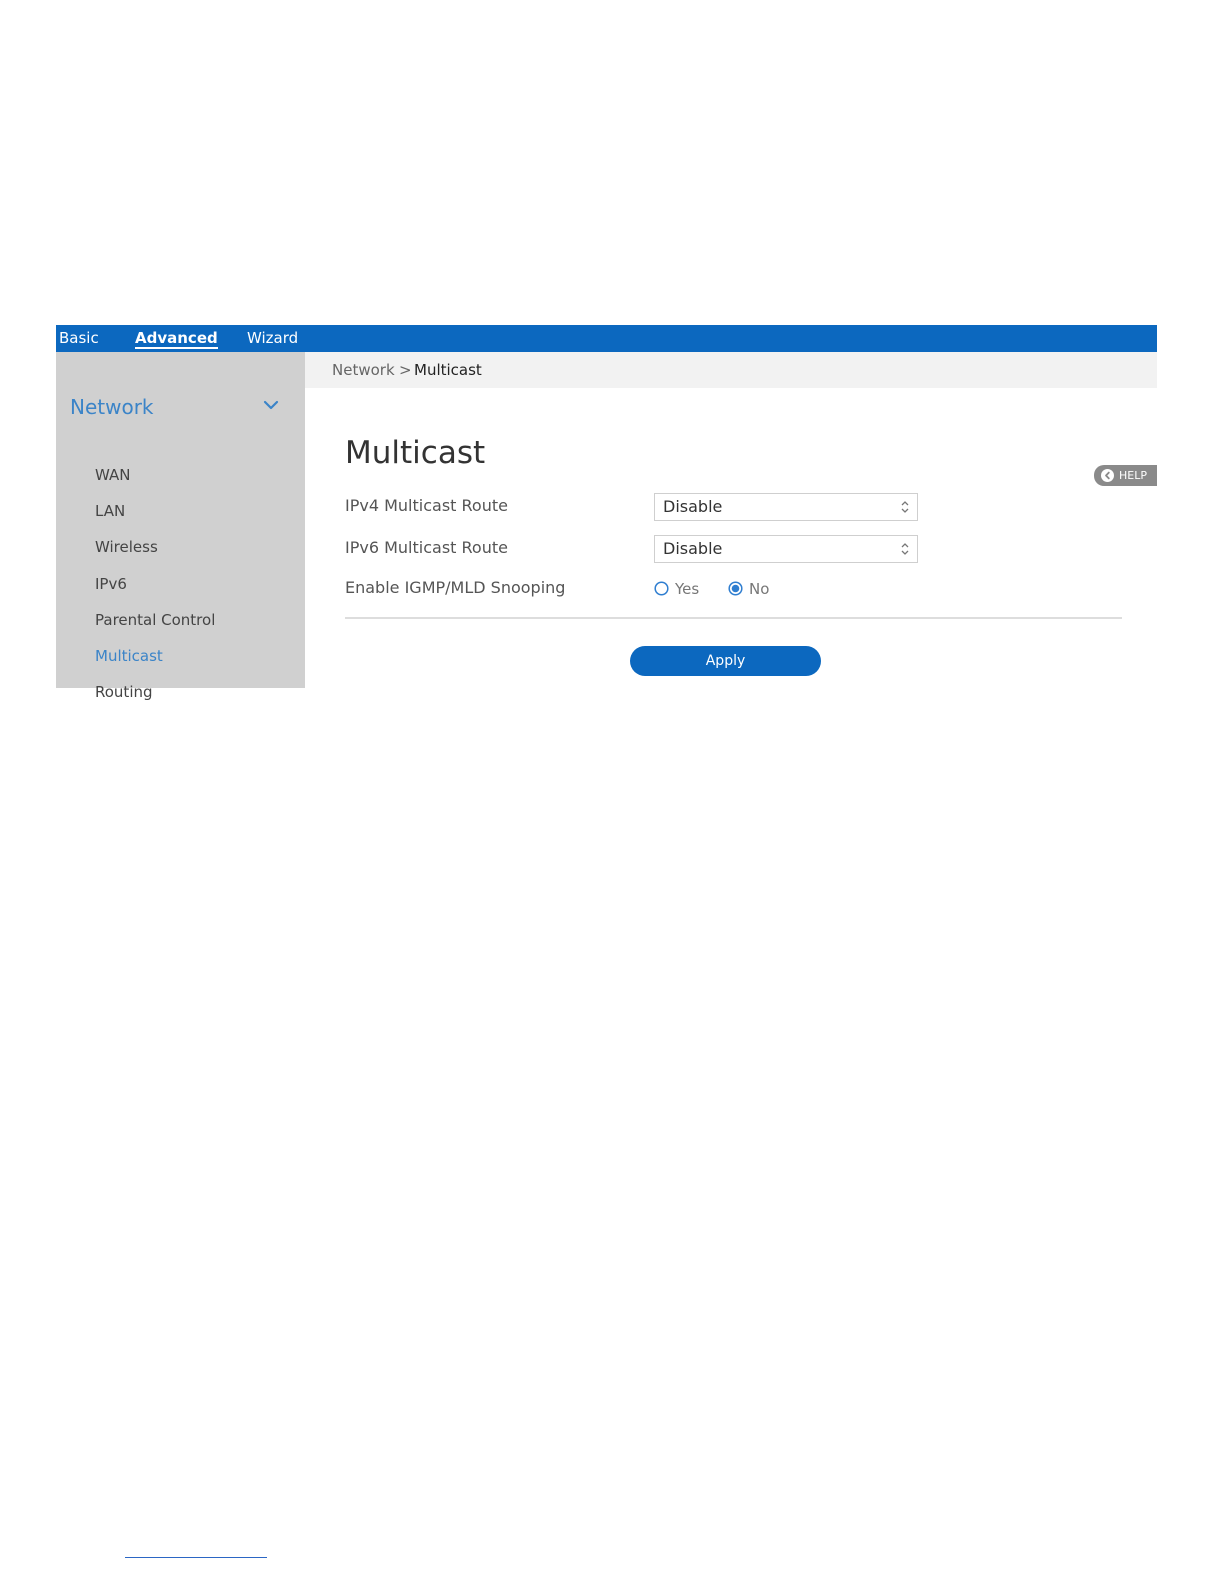 The height and width of the screenshot is (1584, 1224). I want to click on sidebar-item-wan: WAN, so click(113, 475).